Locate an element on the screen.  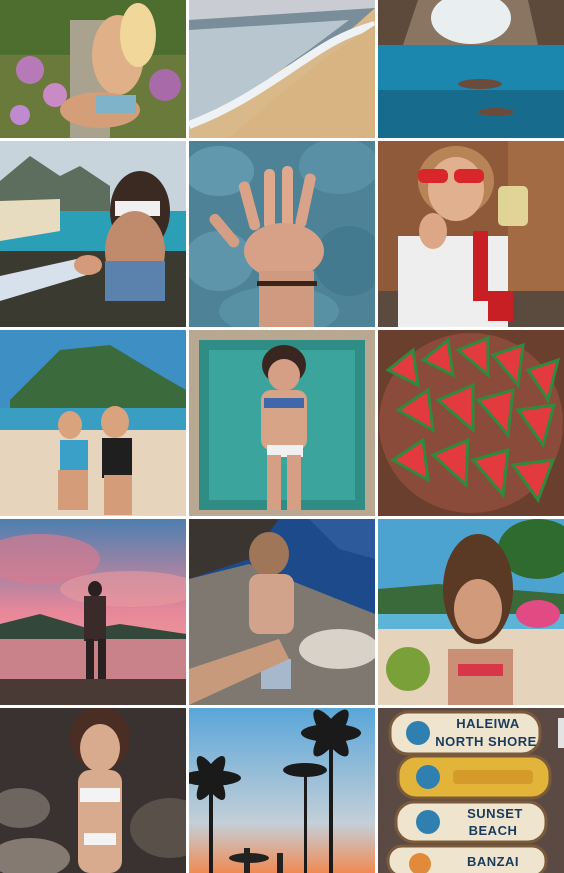
photo-watermelon is located at coordinates (471, 423).